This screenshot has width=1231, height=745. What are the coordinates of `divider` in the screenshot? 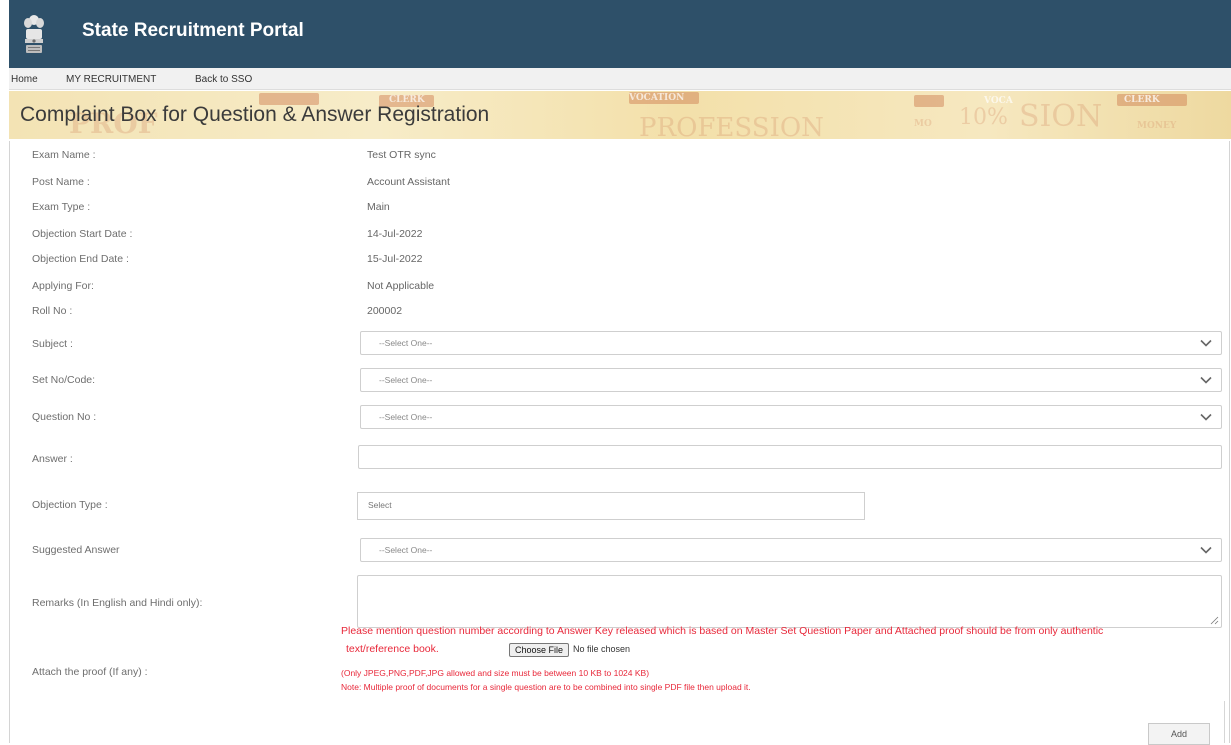 It's located at (1224, 722).